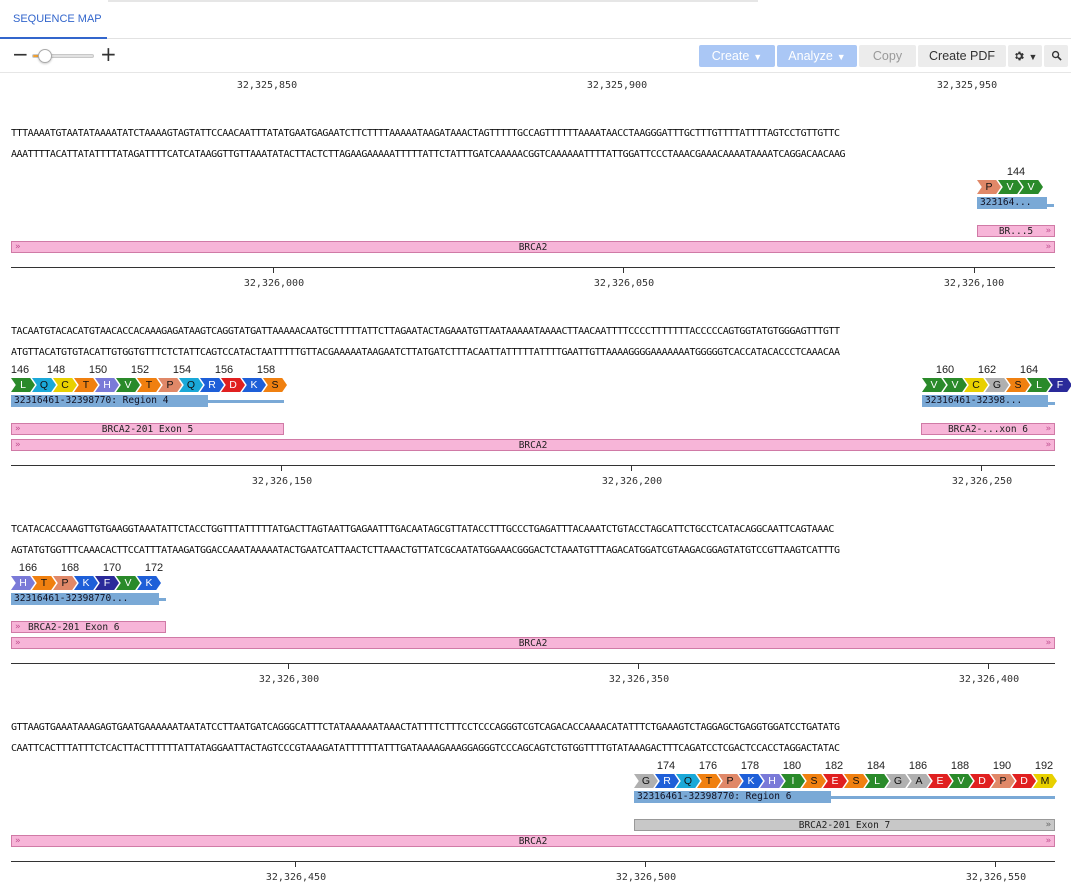  I want to click on position-axis, so click(533, 465).